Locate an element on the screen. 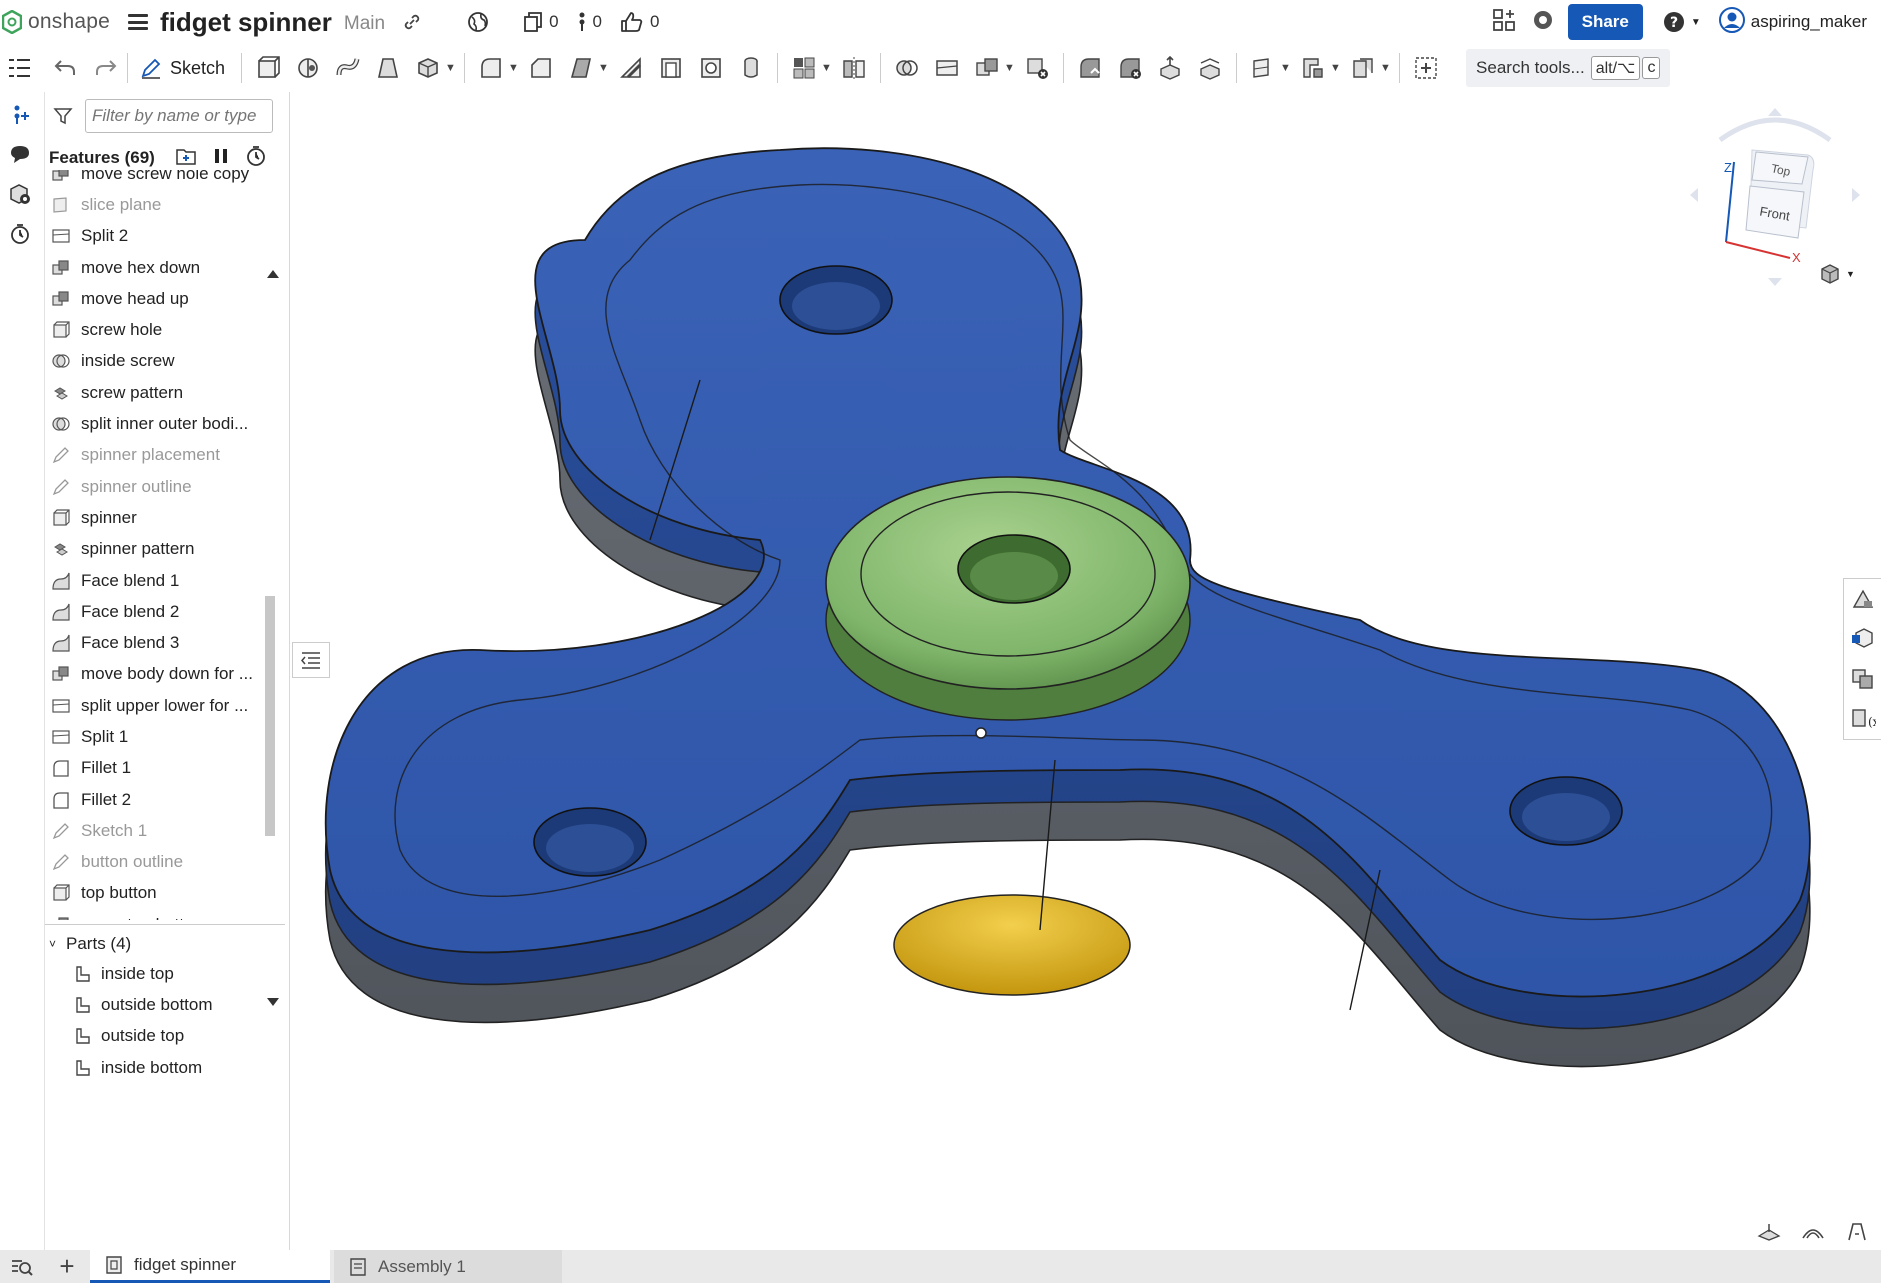 This screenshot has height=1283, width=1881. feature-item: spinner outline is located at coordinates (153, 486).